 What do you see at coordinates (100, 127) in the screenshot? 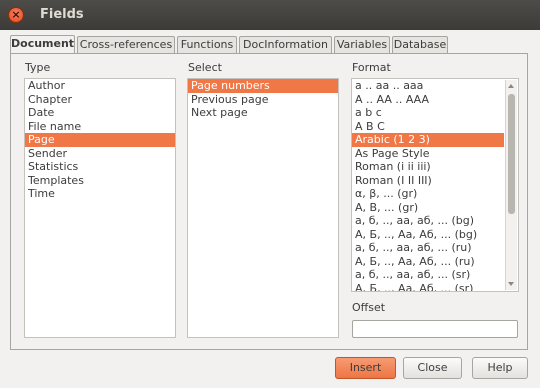
I see `type-item-file-name: File name` at bounding box center [100, 127].